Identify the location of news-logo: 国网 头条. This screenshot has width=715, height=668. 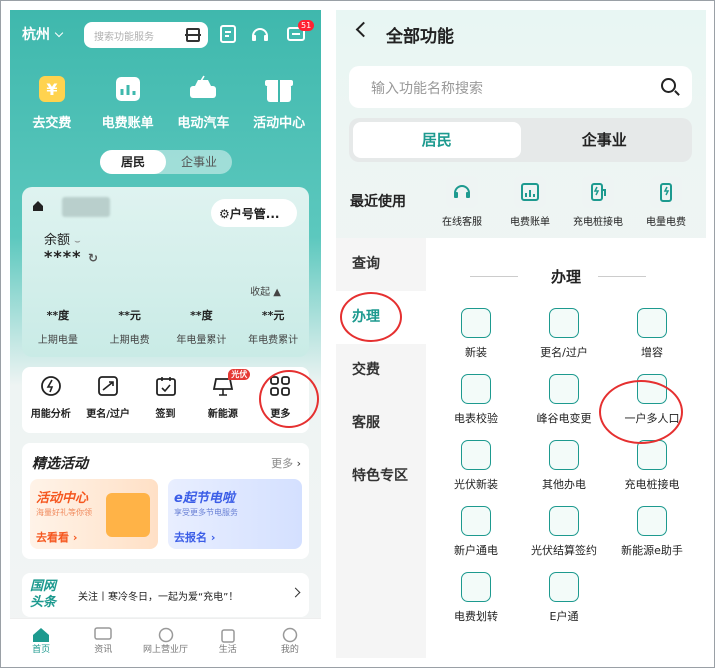
(43, 595).